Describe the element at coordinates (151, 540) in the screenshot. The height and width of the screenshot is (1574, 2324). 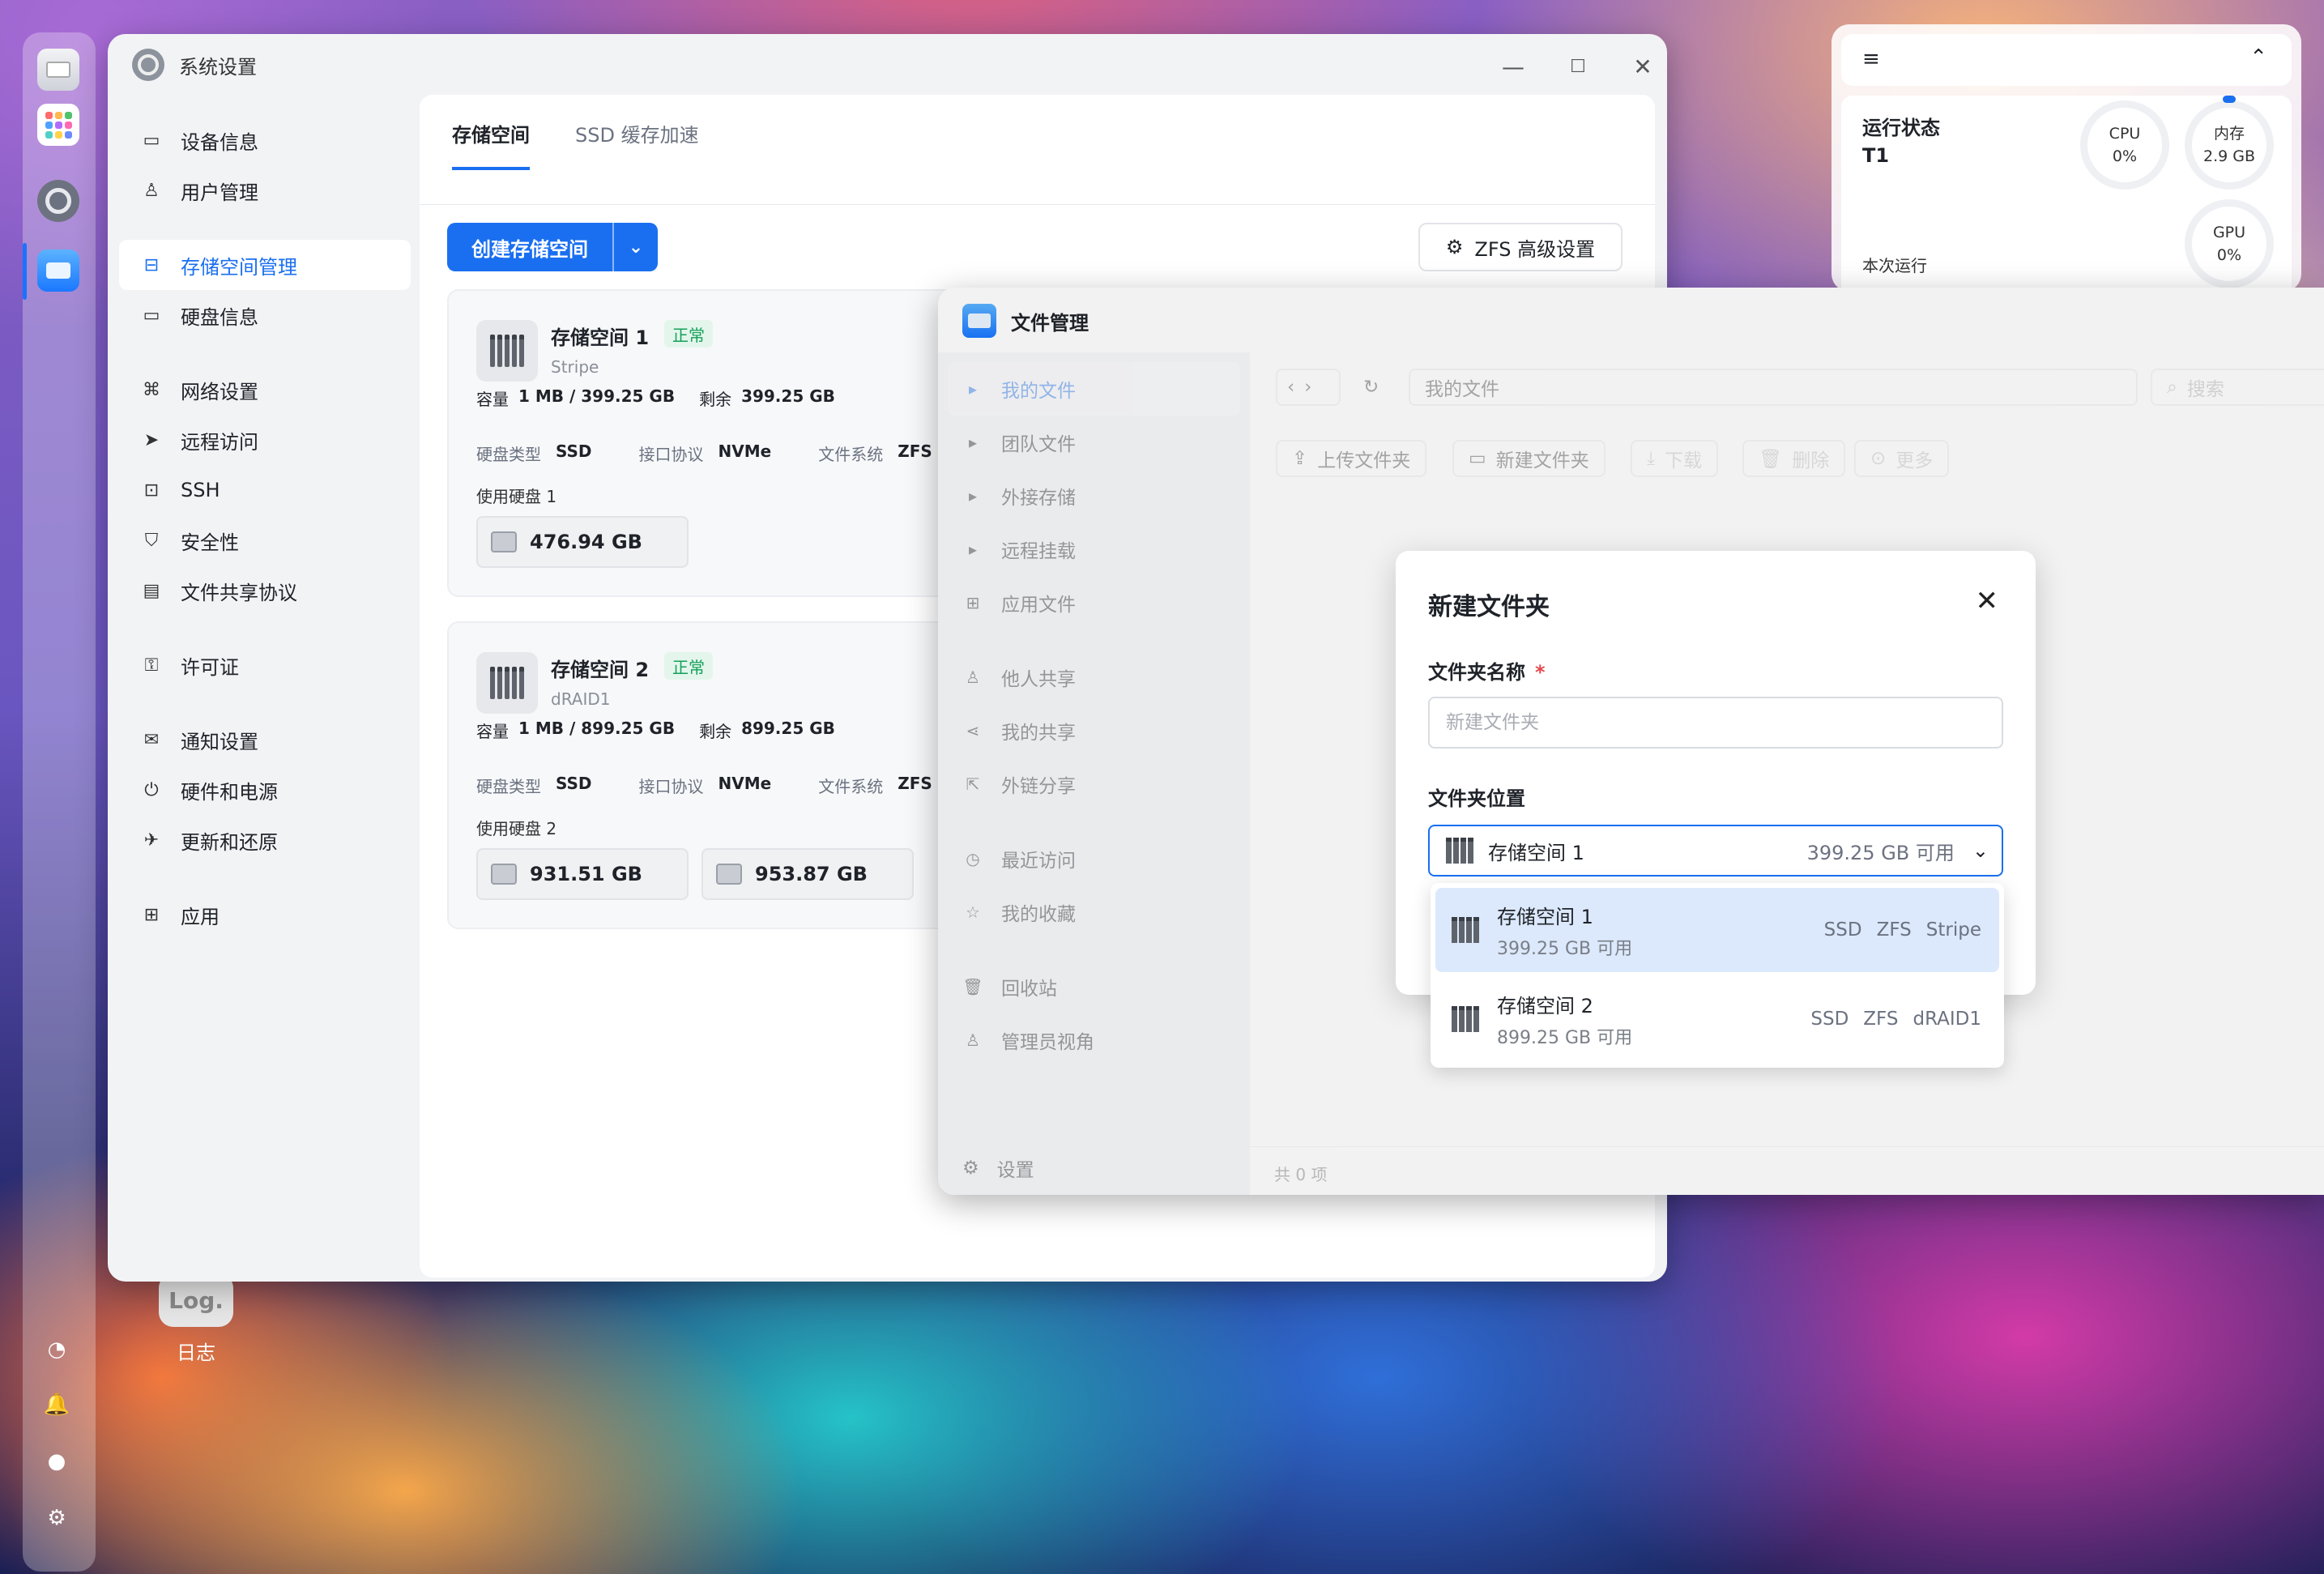
I see `shield-icon: ⛉` at that location.